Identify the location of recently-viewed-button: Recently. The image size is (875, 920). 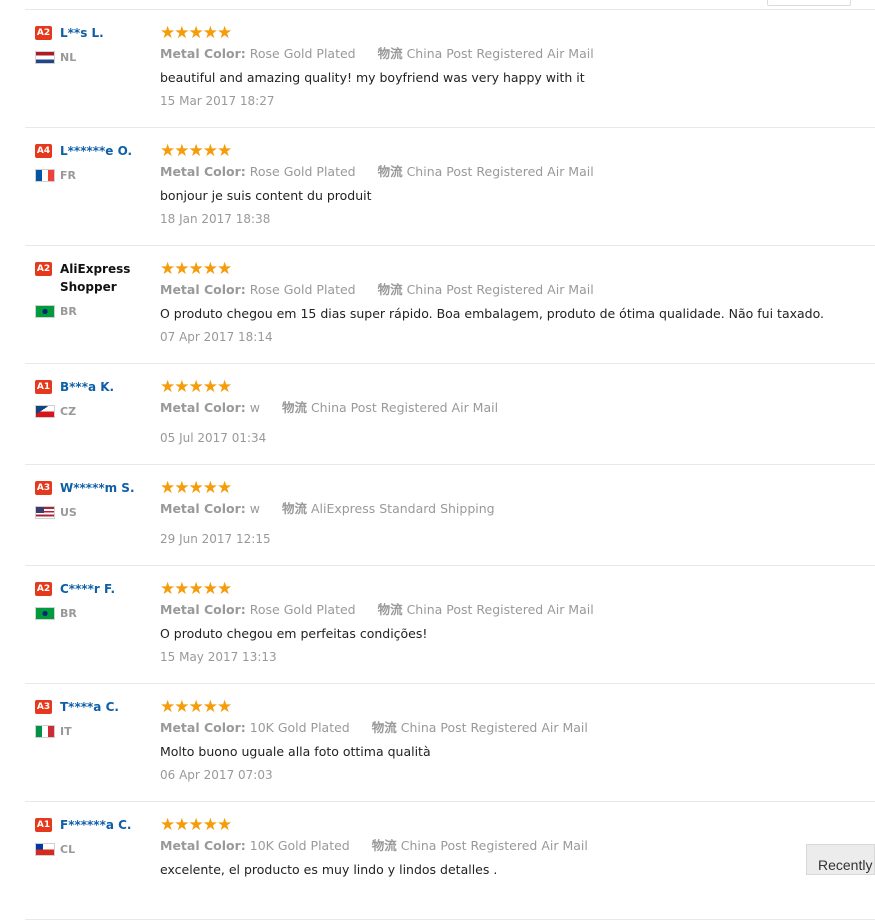
(840, 859).